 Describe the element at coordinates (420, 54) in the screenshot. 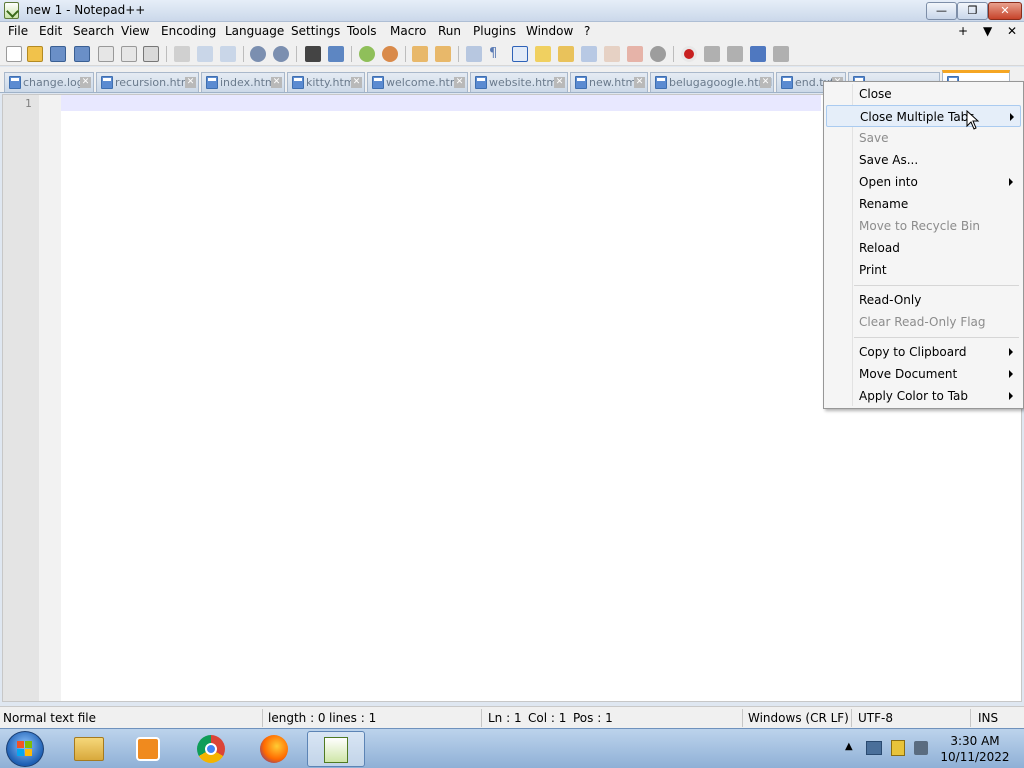

I see `sync-vertical-icon` at that location.